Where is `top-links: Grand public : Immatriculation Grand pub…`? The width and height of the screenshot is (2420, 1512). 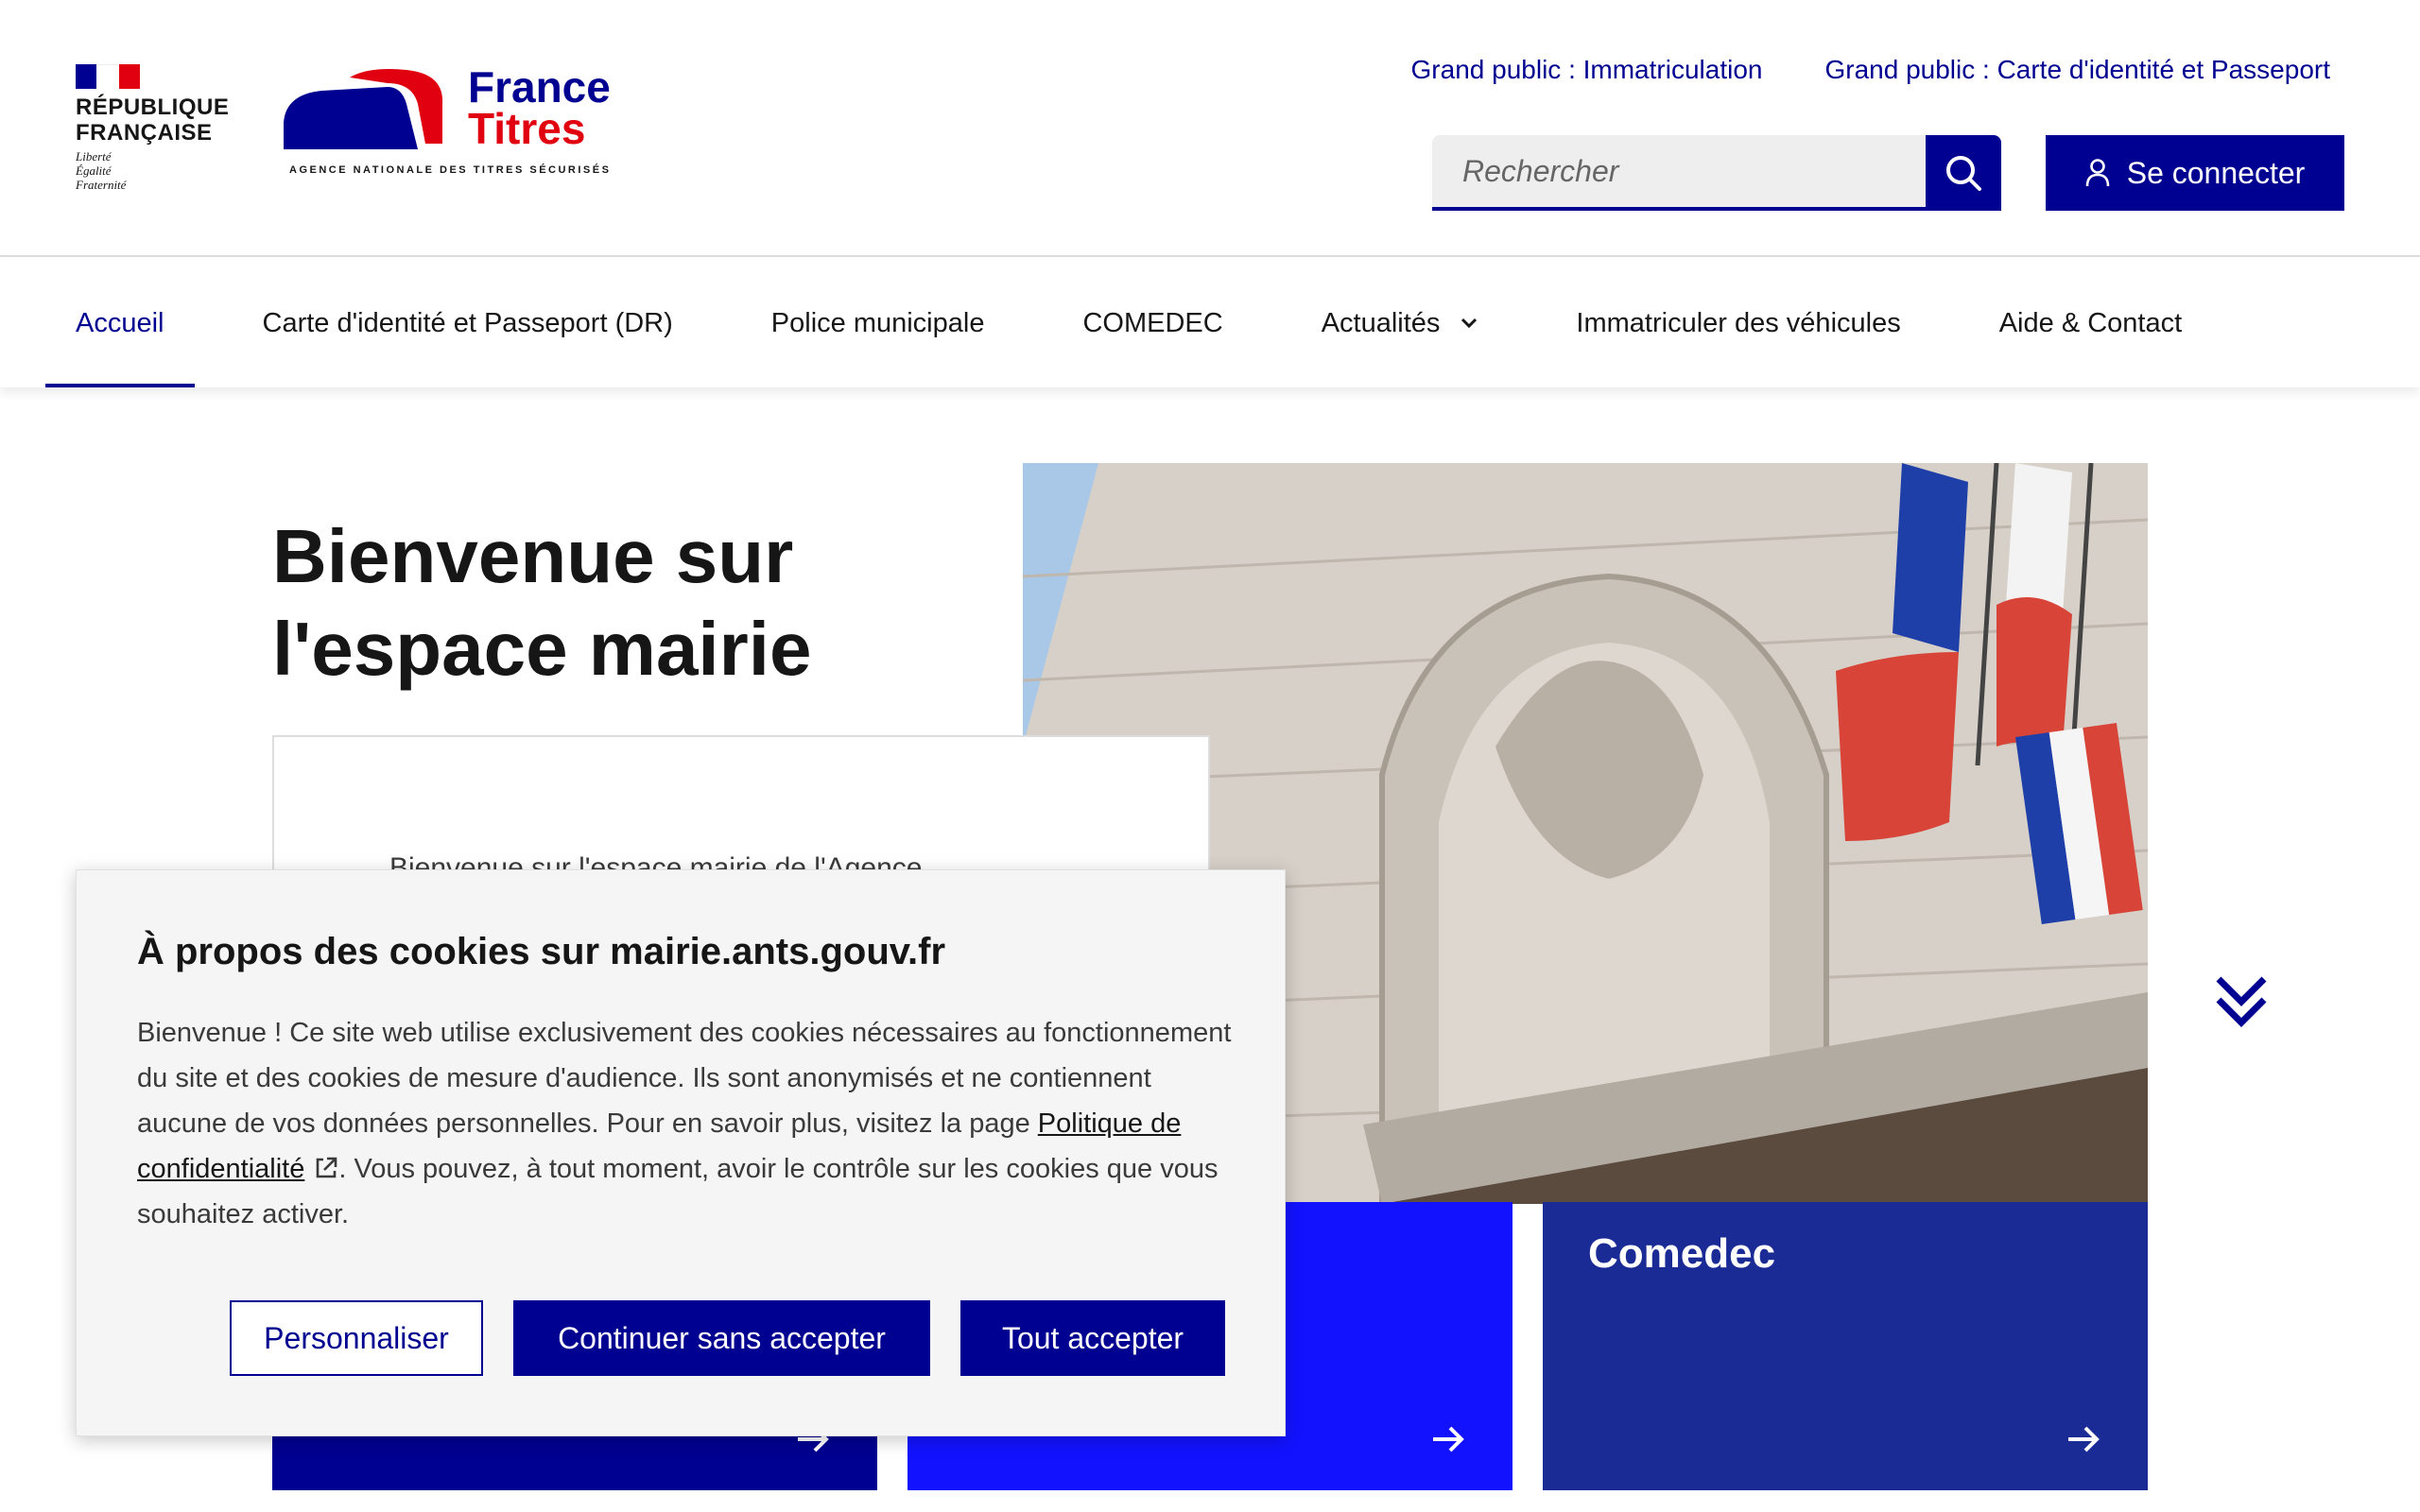
top-links: Grand public : Immatriculation Grand pub… is located at coordinates (1871, 70).